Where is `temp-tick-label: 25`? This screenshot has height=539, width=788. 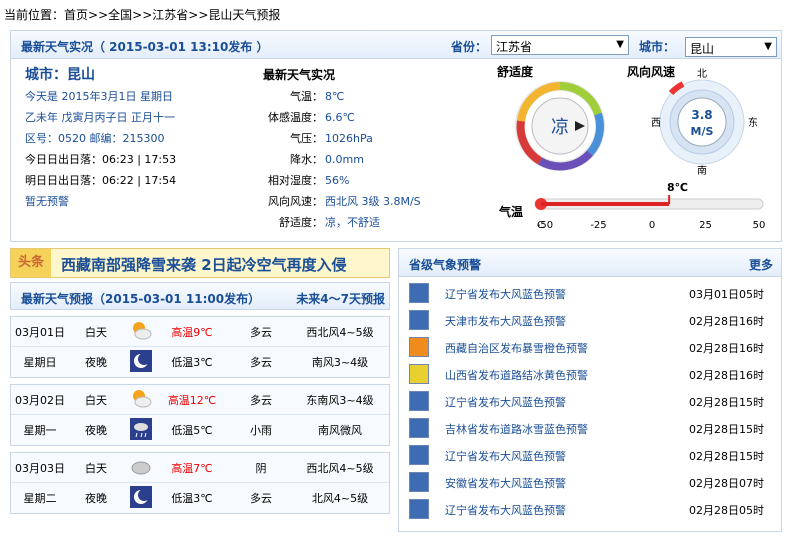
temp-tick-label: 25 is located at coordinates (705, 225).